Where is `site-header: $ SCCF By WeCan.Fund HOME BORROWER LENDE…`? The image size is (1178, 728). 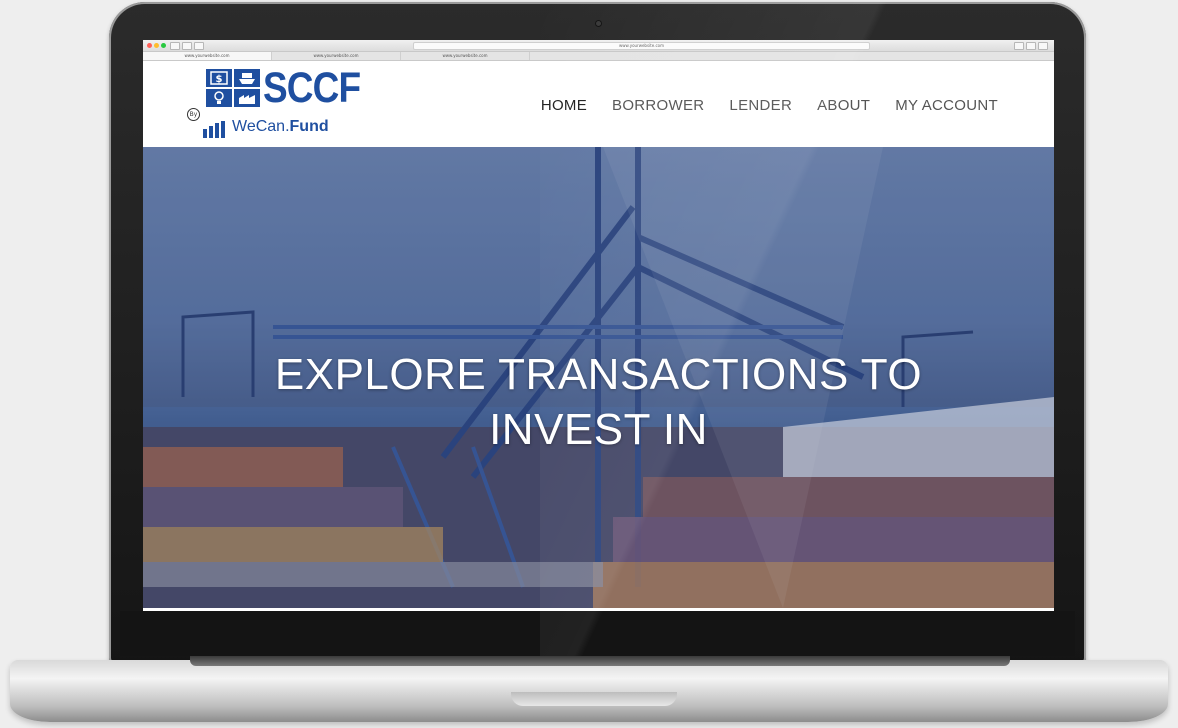
site-header: $ SCCF By WeCan.Fund HOME BORROWER LENDE… is located at coordinates (598, 104).